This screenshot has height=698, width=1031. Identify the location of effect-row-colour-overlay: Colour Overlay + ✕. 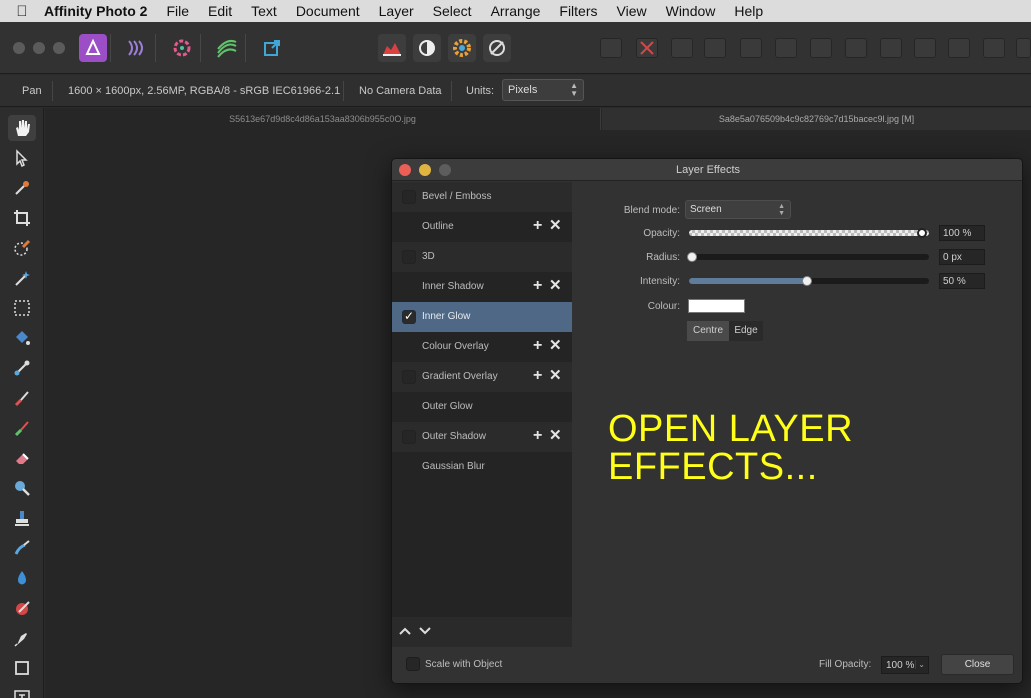
(482, 347).